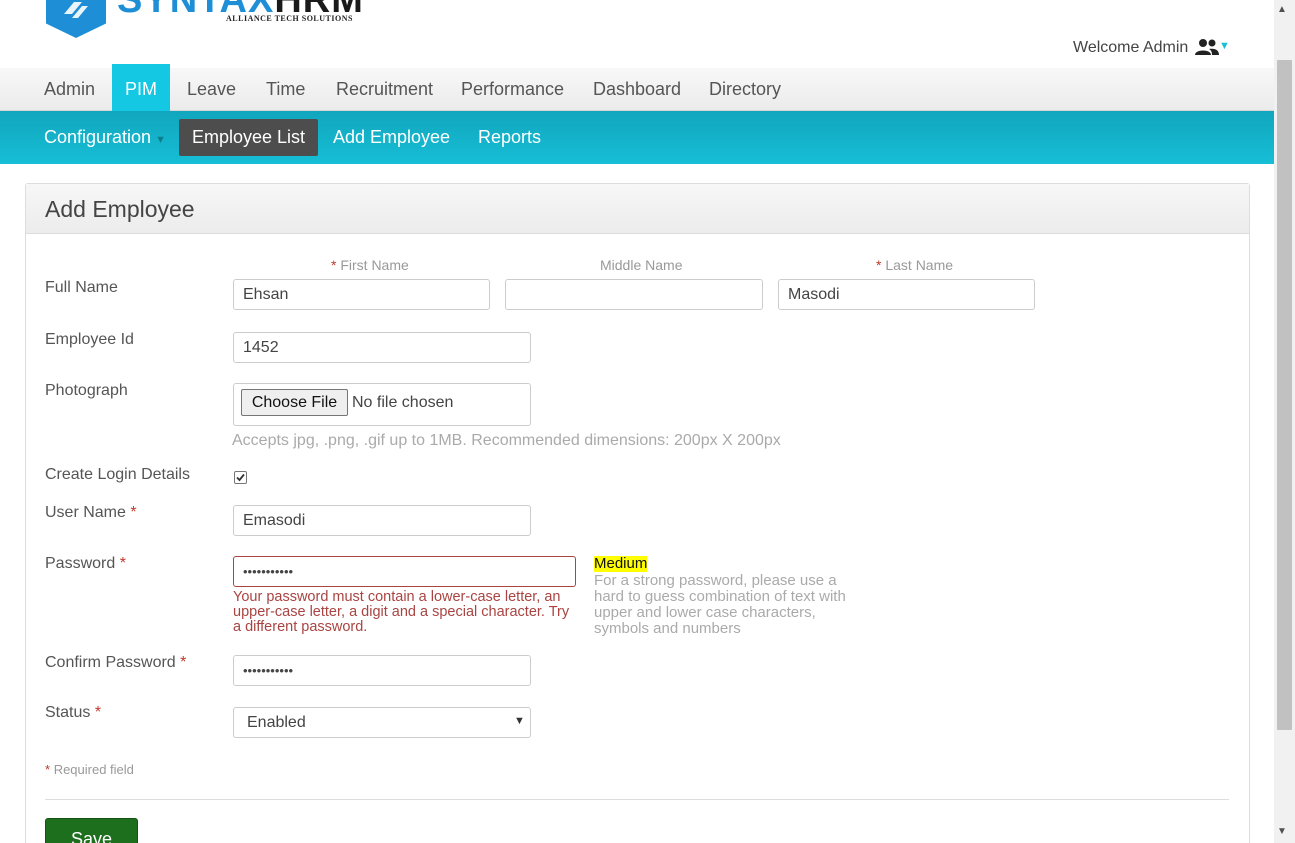  I want to click on nav-directory: Directory, so click(745, 90).